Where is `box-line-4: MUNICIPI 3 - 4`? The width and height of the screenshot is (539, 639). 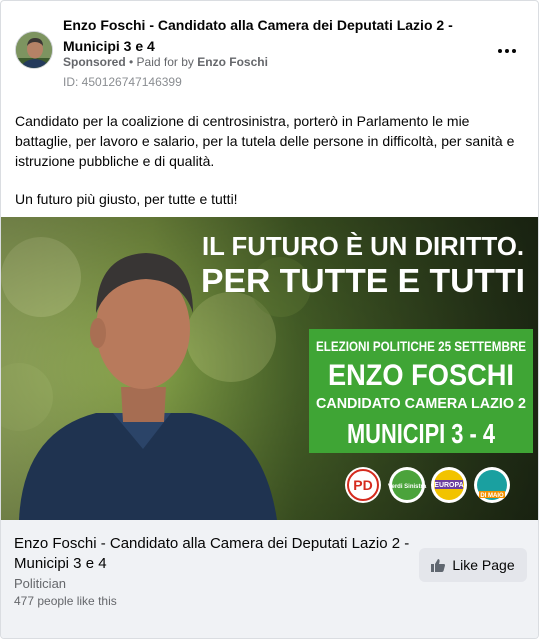
box-line-4: MUNICIPI 3 - 4 is located at coordinates (421, 433).